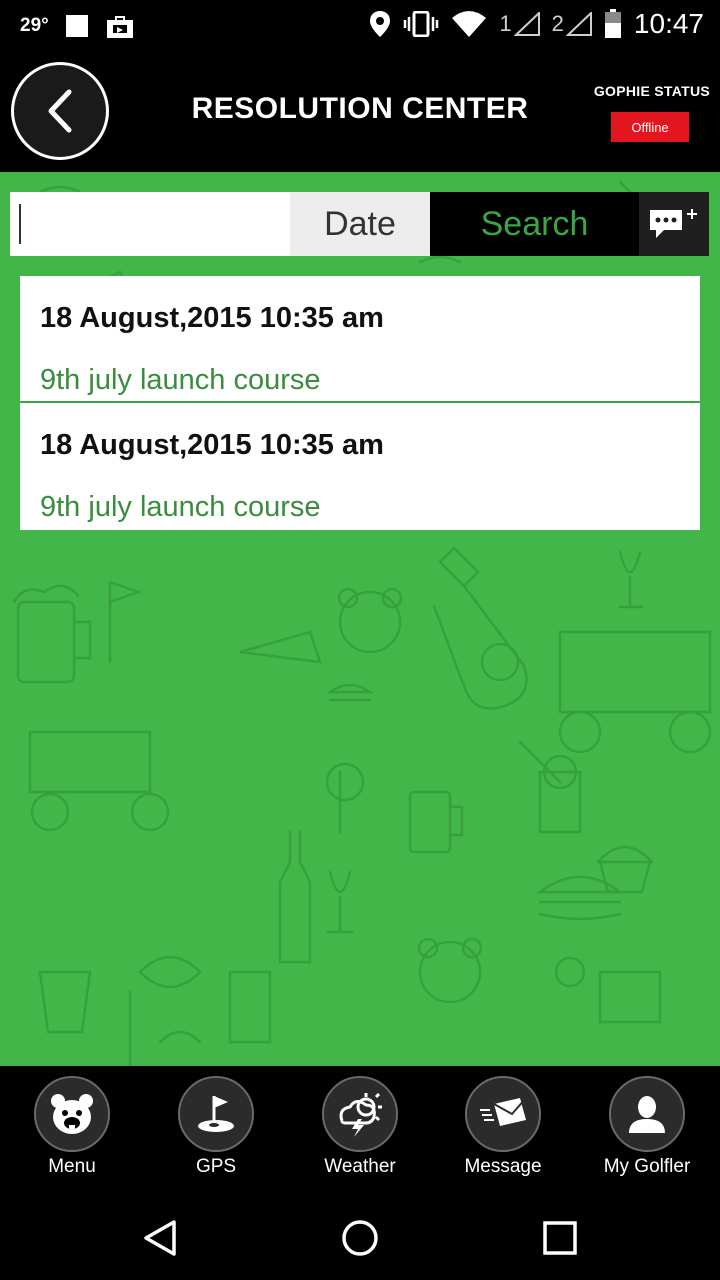 This screenshot has height=1280, width=720. What do you see at coordinates (72, 1166) in the screenshot?
I see `nav-menu-label: Menu` at bounding box center [72, 1166].